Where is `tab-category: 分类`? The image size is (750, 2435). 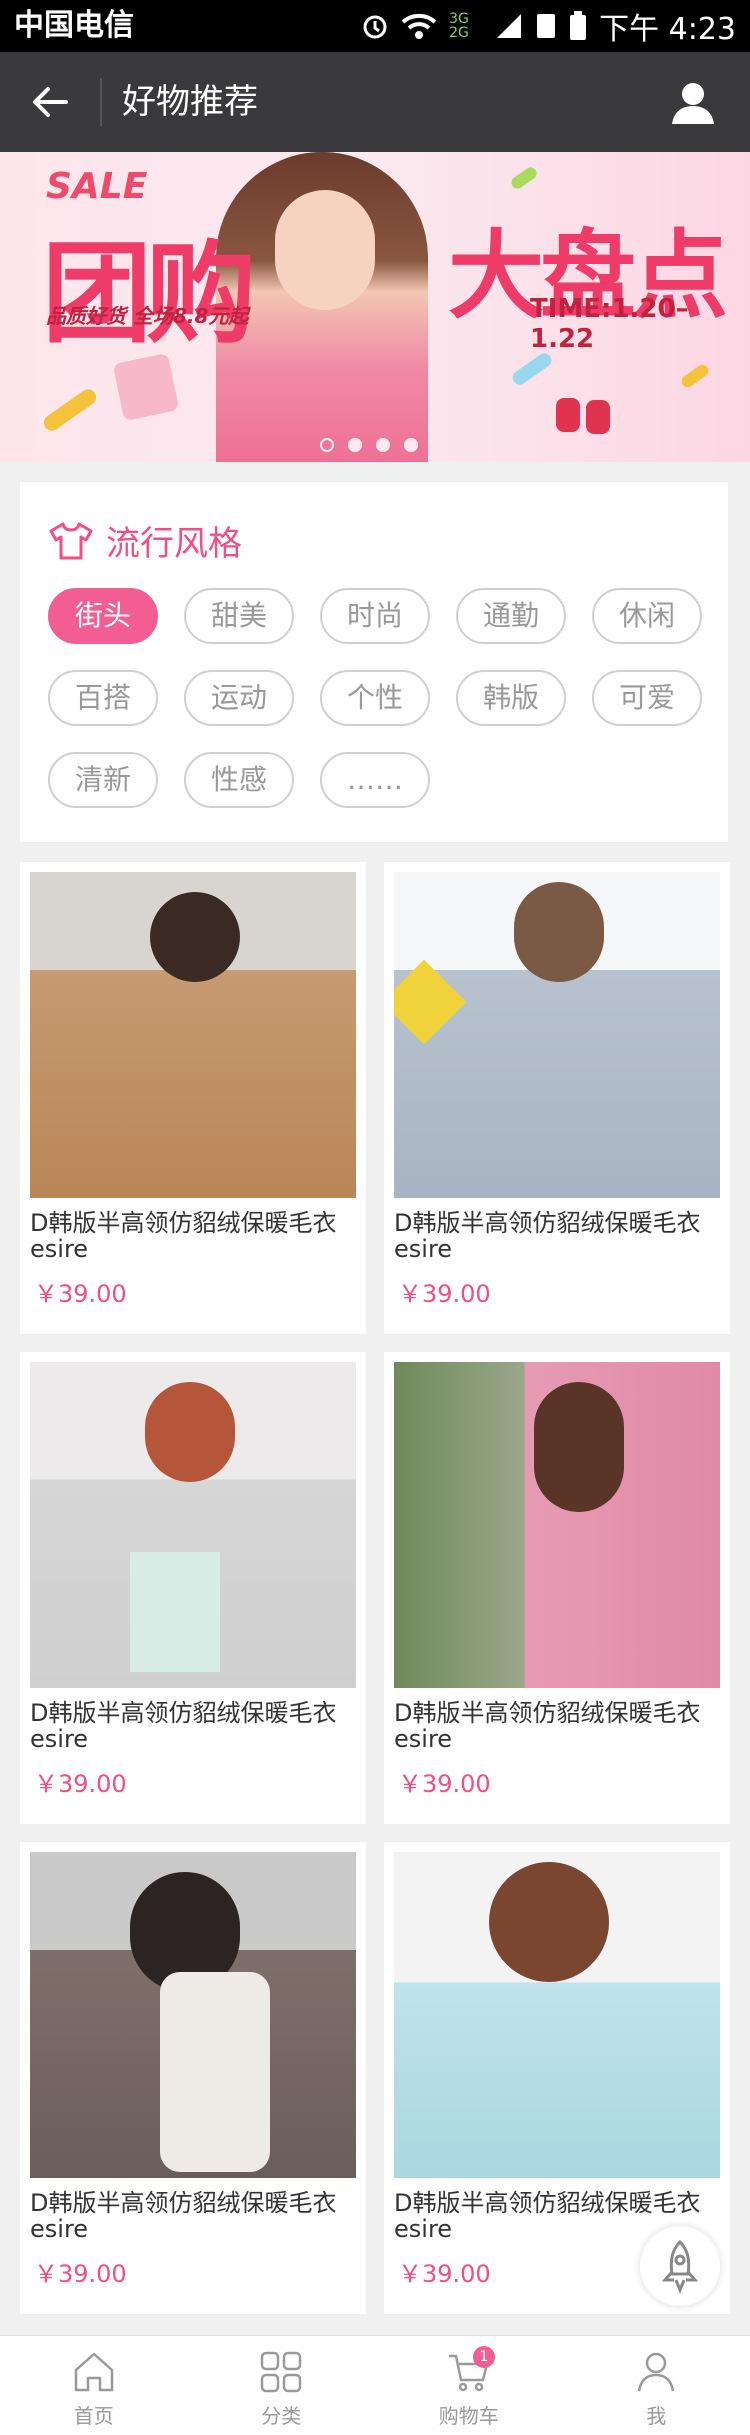
tab-category: 分类 is located at coordinates (282, 2385).